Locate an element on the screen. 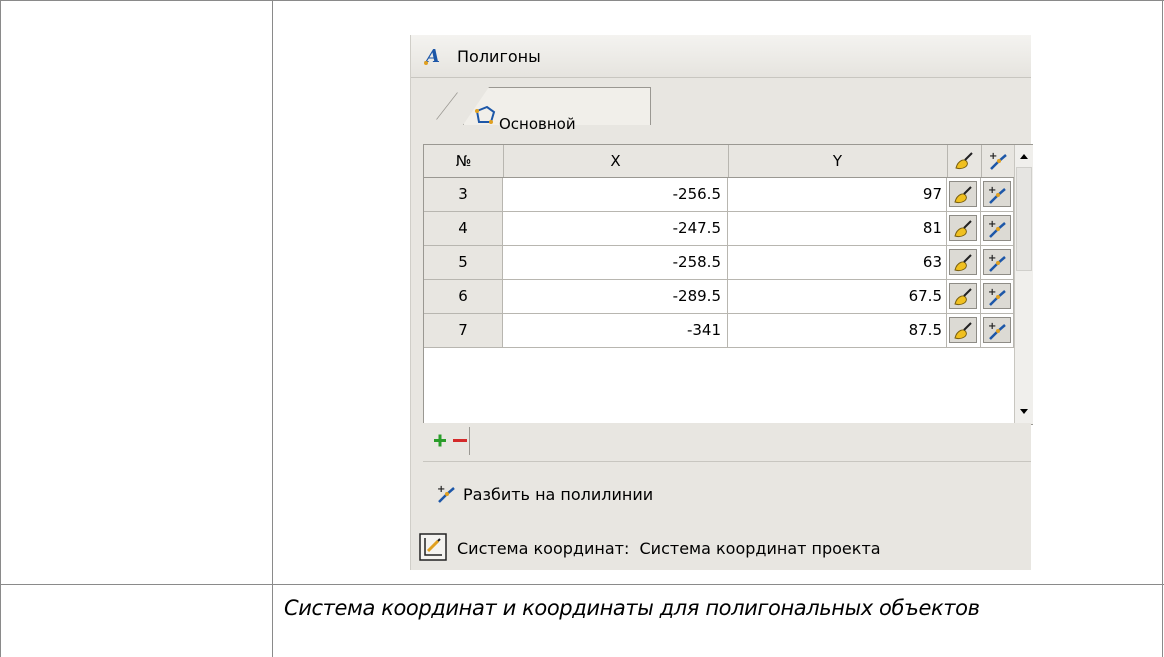  grid-toolbar is located at coordinates (727, 441).